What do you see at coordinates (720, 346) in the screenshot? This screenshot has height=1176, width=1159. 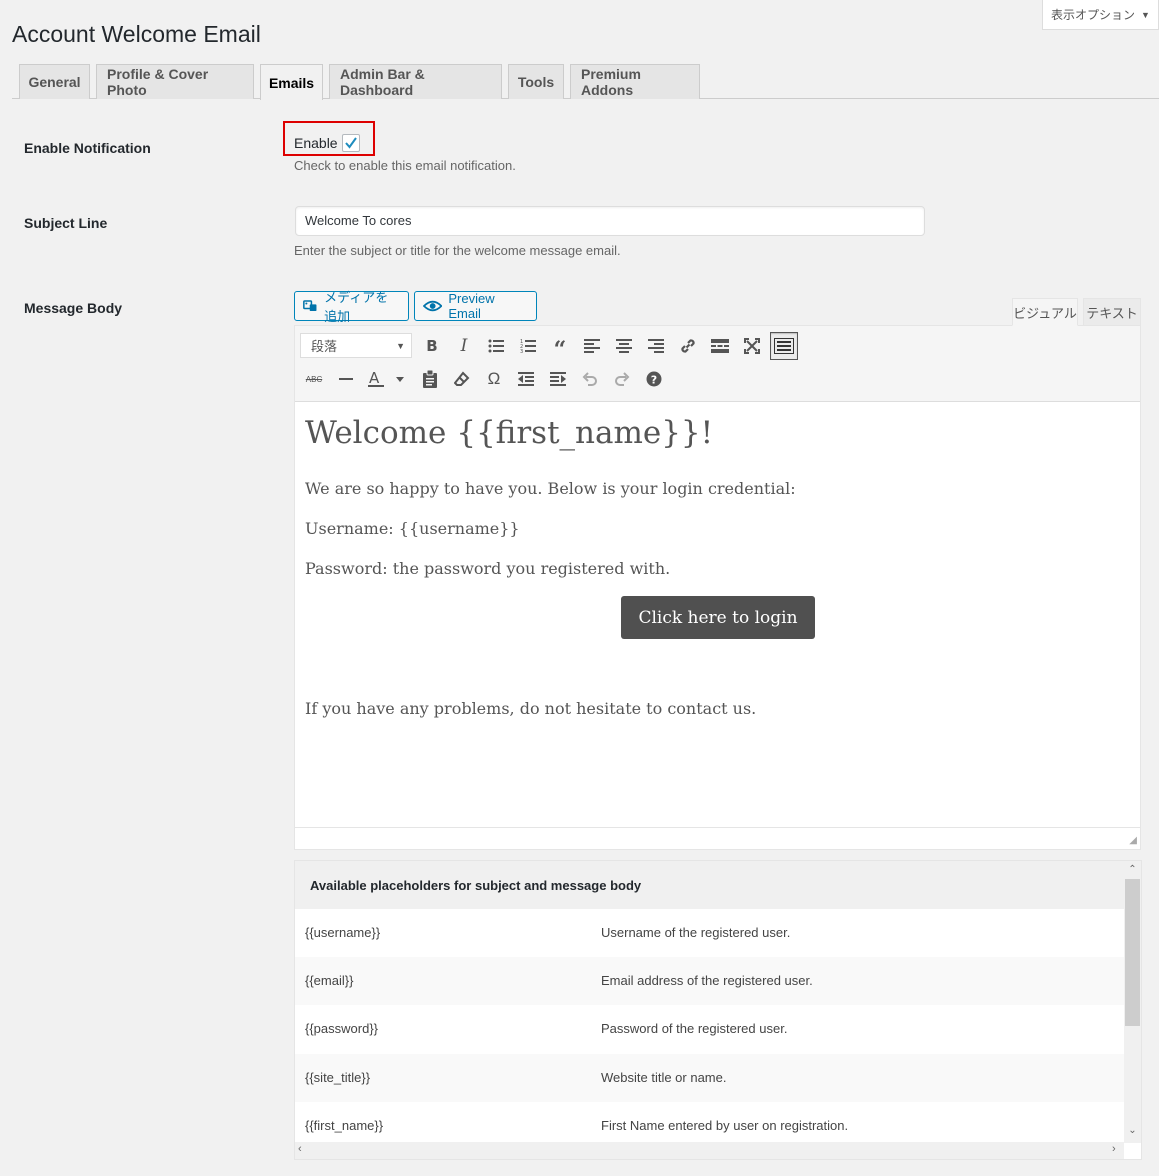 I see `read-more-icon` at bounding box center [720, 346].